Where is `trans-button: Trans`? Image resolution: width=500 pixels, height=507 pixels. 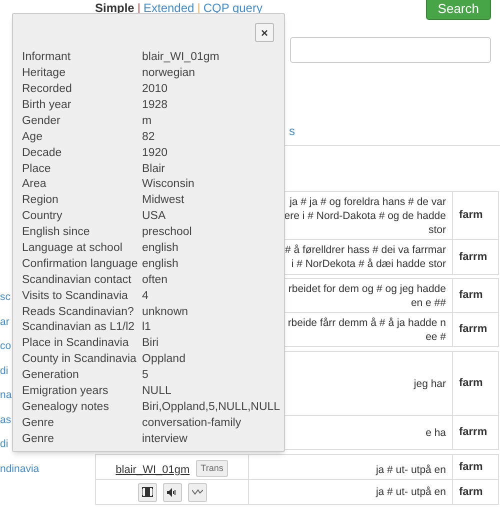 trans-button: Trans is located at coordinates (212, 468).